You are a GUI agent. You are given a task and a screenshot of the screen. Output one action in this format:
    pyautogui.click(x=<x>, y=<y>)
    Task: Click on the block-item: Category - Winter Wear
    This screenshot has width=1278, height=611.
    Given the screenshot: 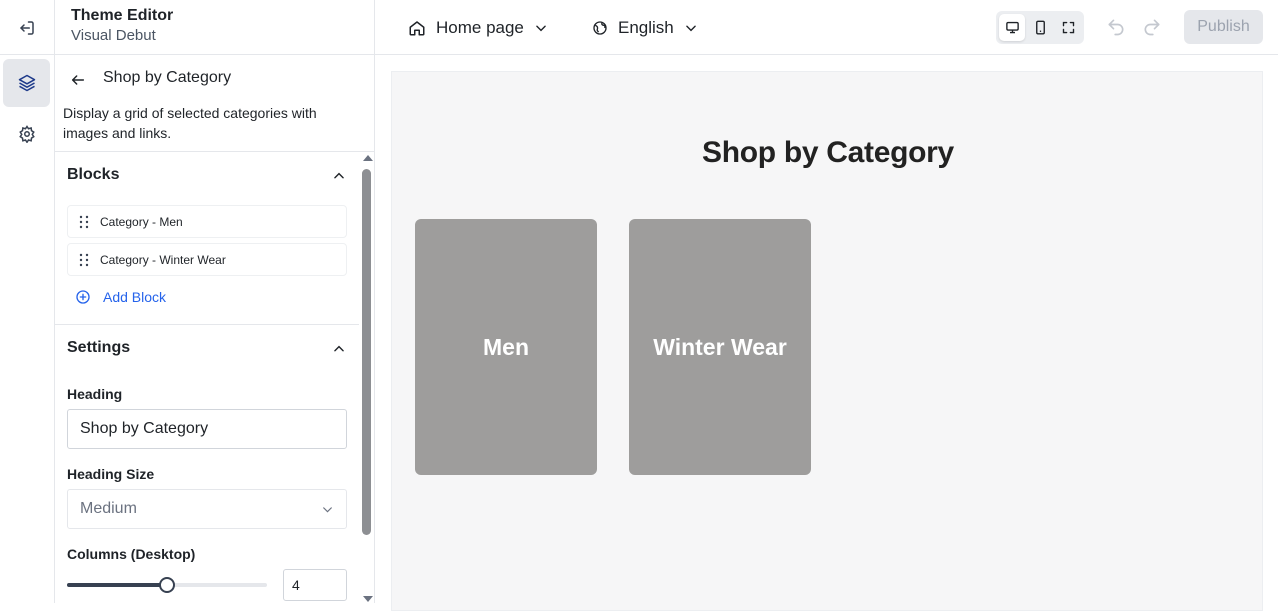 What is the action you would take?
    pyautogui.click(x=207, y=259)
    